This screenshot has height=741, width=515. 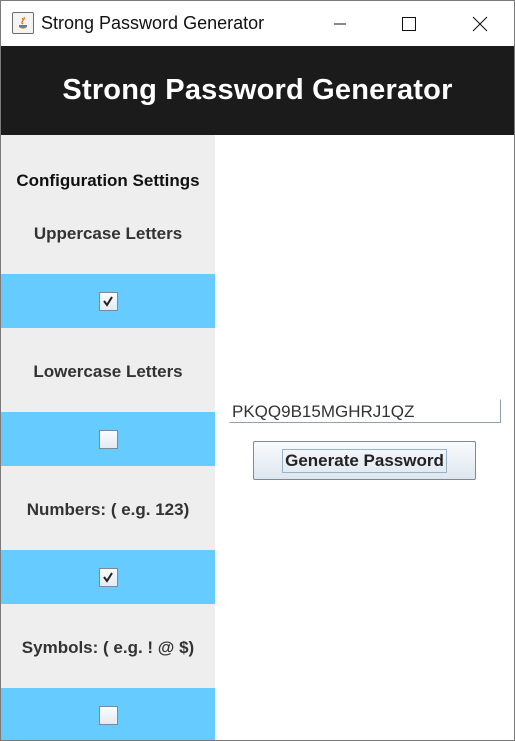 I want to click on password-output-field: PKQQ9B15MGHRJ1QZ, so click(x=365, y=411).